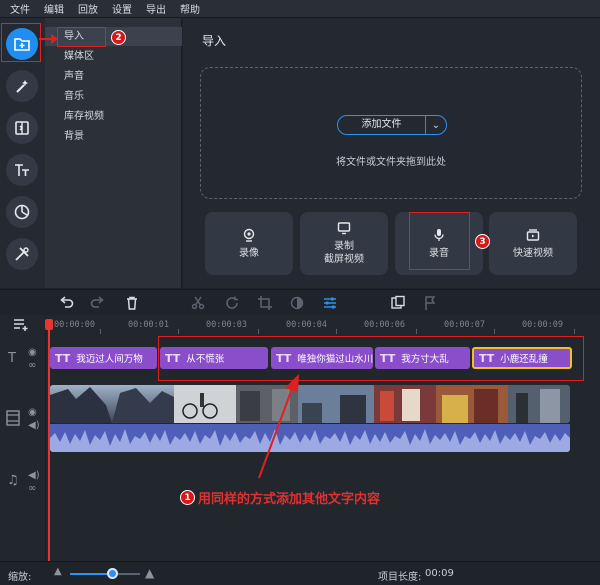 Image resolution: width=600 pixels, height=585 pixels. I want to click on webcam-icon, so click(249, 235).